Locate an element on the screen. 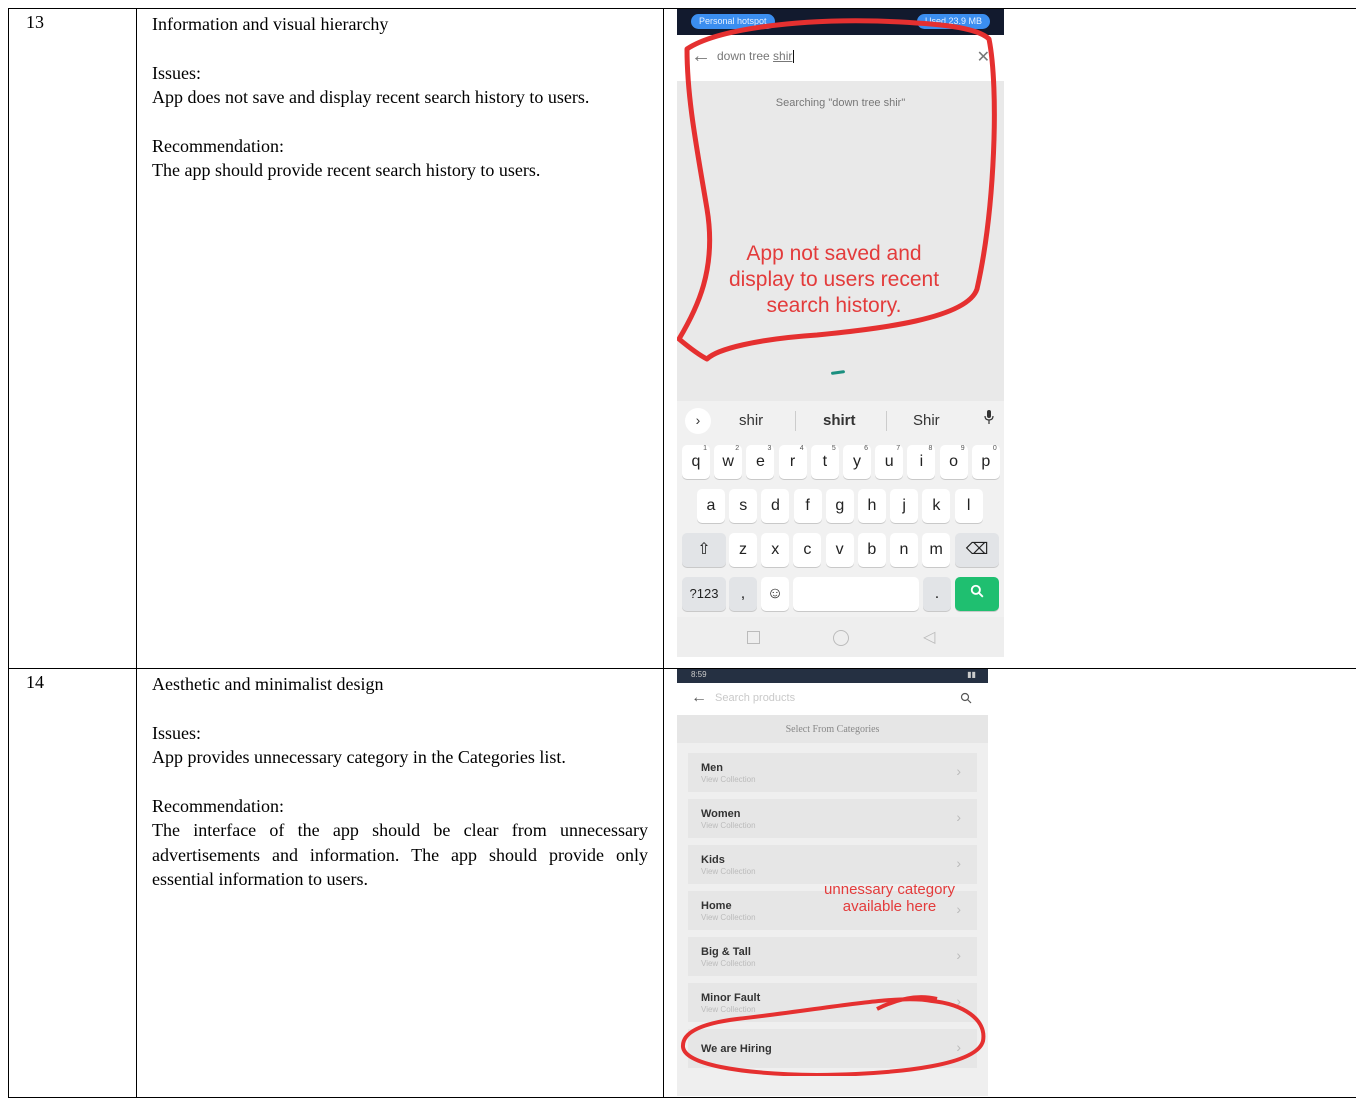 The image size is (1356, 1098). keyboard-key: r4 is located at coordinates (793, 462).